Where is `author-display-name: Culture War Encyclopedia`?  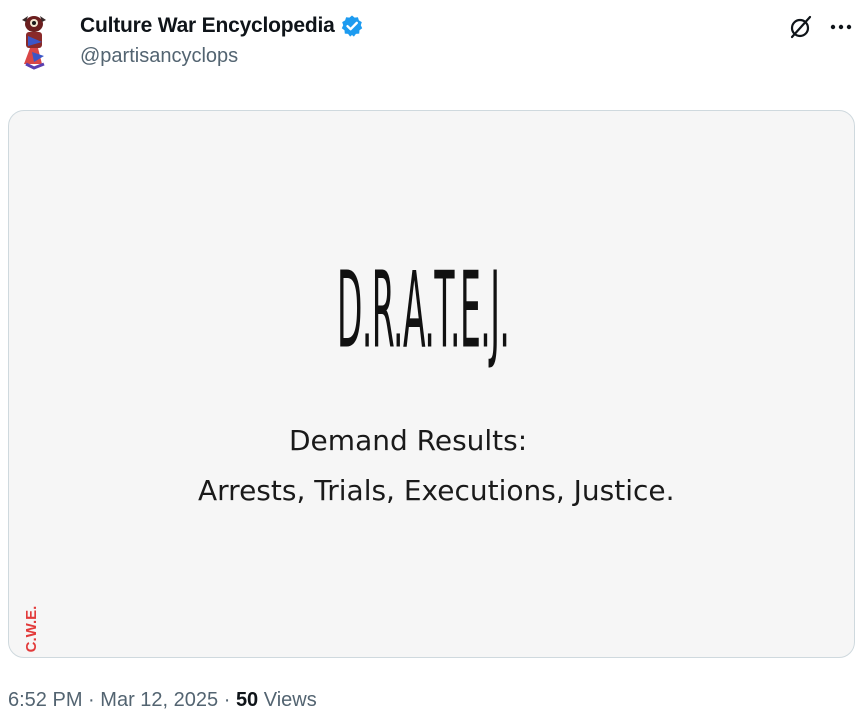
author-display-name: Culture War Encyclopedia is located at coordinates (207, 26).